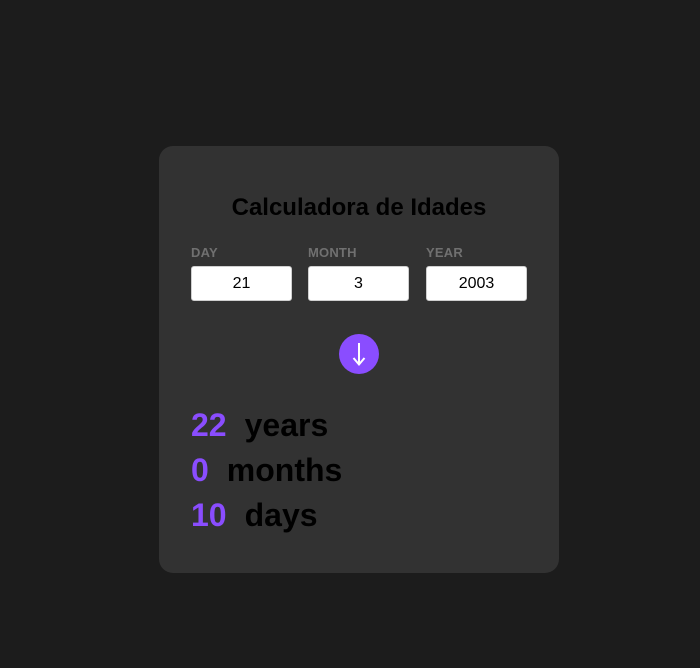  I want to click on arrow-down-icon, so click(359, 355).